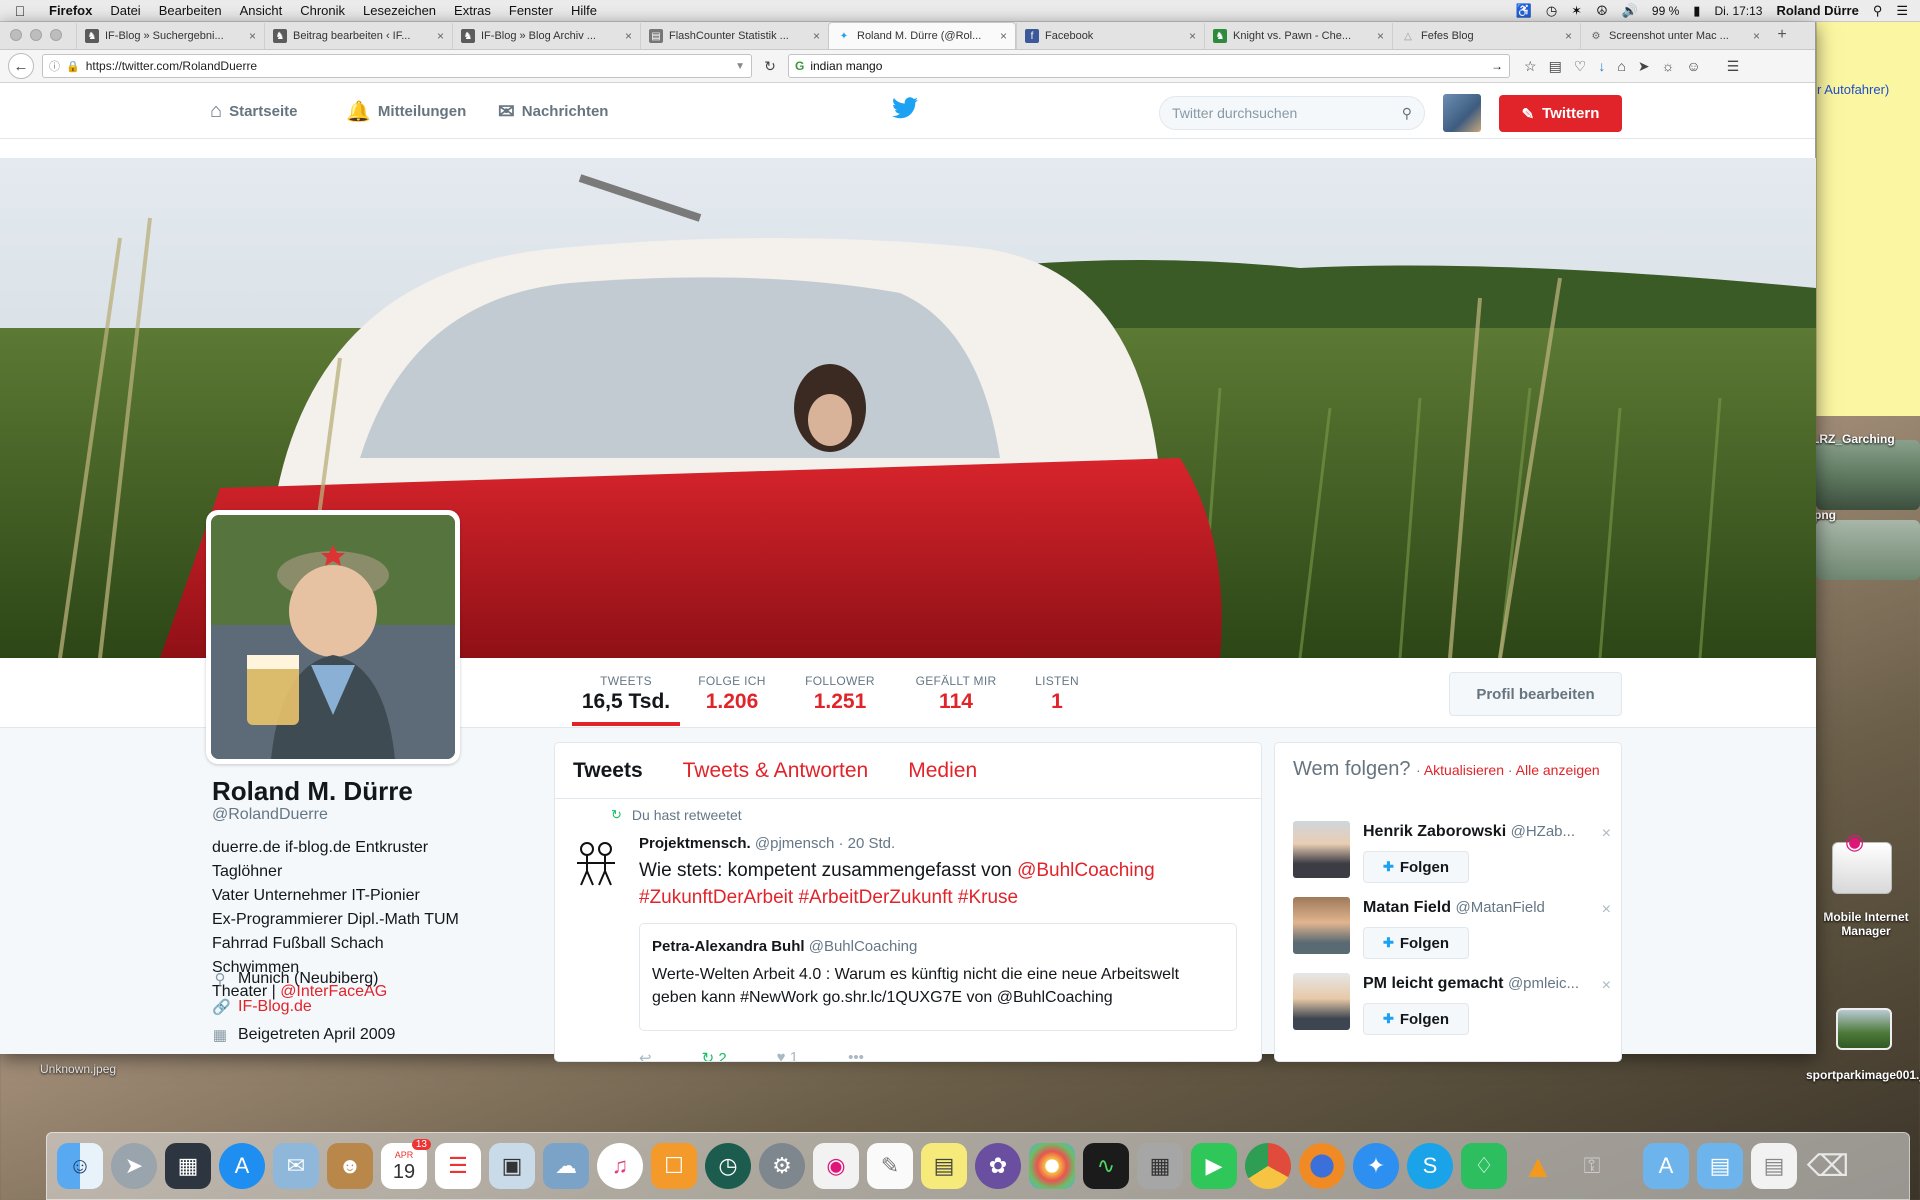 The height and width of the screenshot is (1200, 1920). What do you see at coordinates (546, 36) in the screenshot?
I see `tab-blog-archiv: ♞ IF-Blog » Blog Archiv ... ×` at bounding box center [546, 36].